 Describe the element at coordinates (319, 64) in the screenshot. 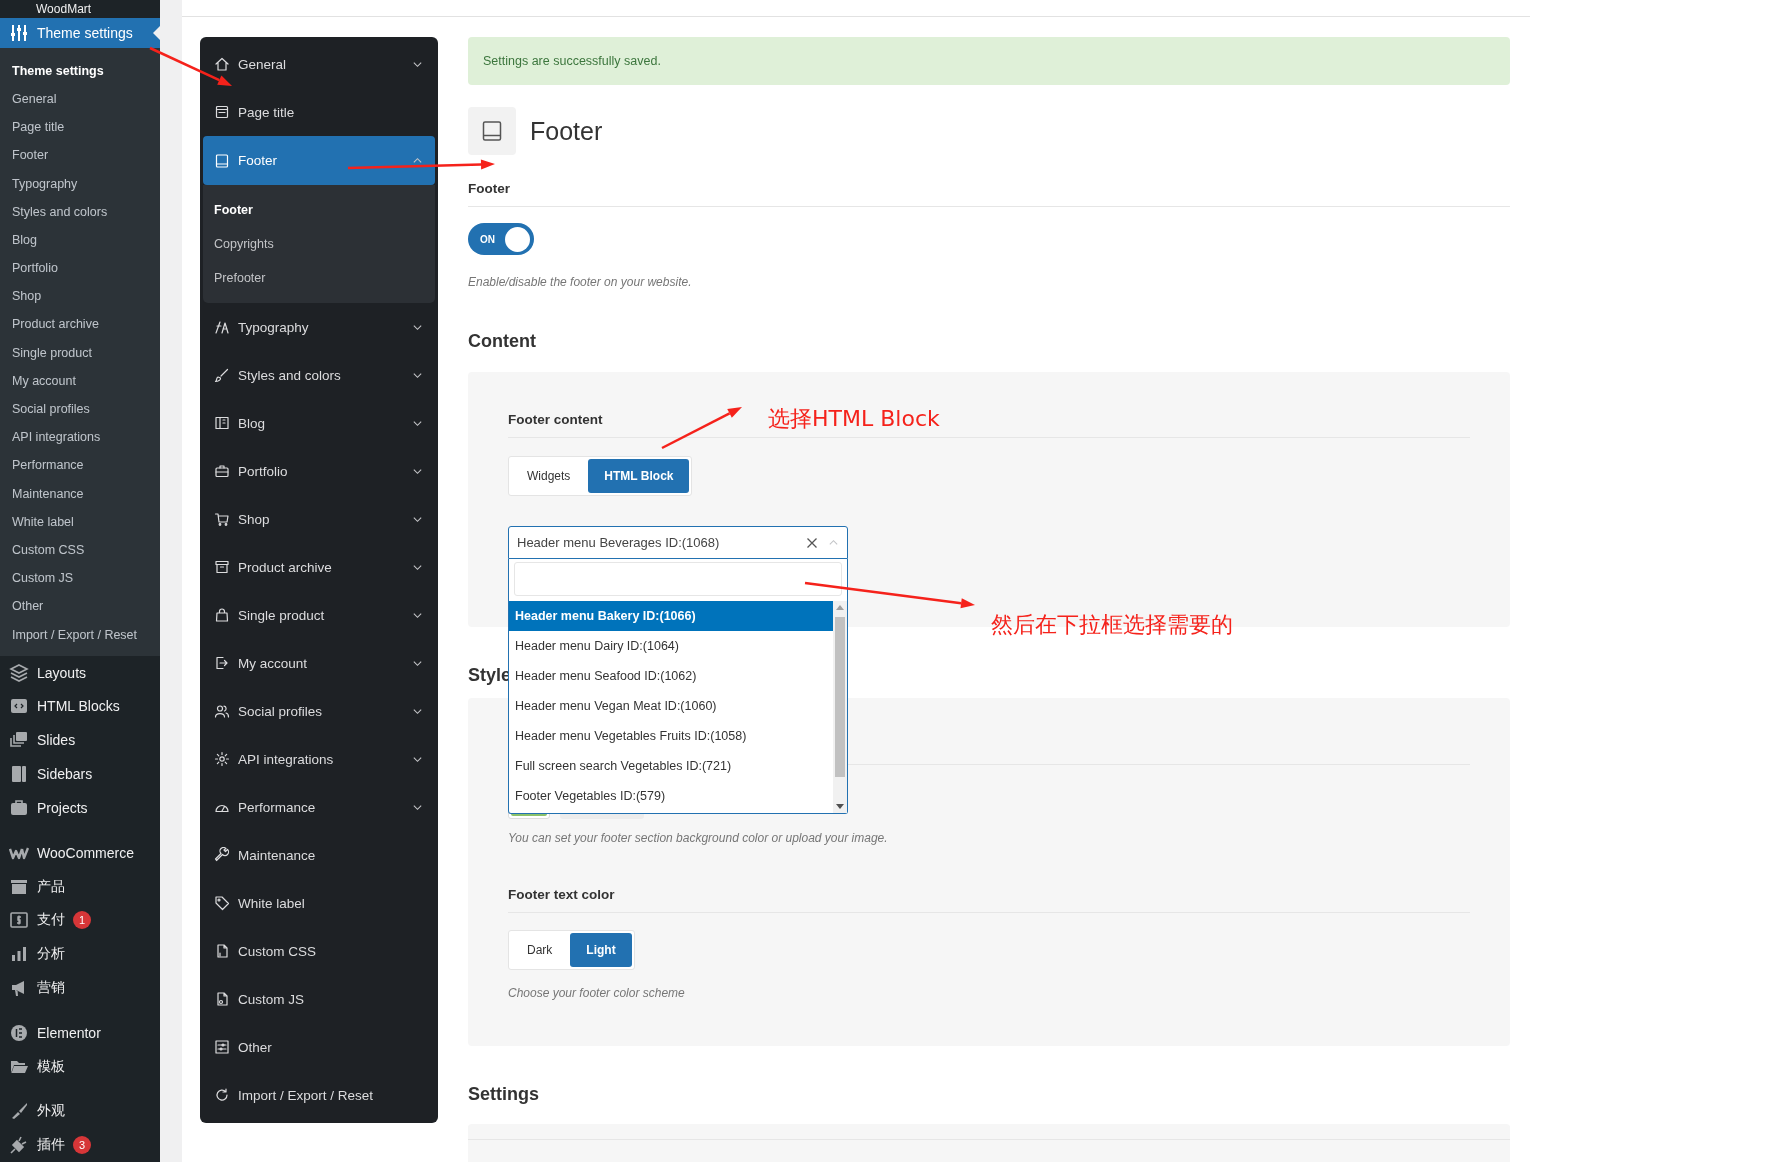

I see `nav-item: General` at that location.